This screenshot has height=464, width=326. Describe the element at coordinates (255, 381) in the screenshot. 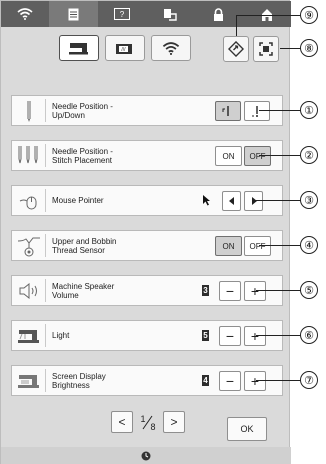

I see `brightness-plus-button: +` at that location.